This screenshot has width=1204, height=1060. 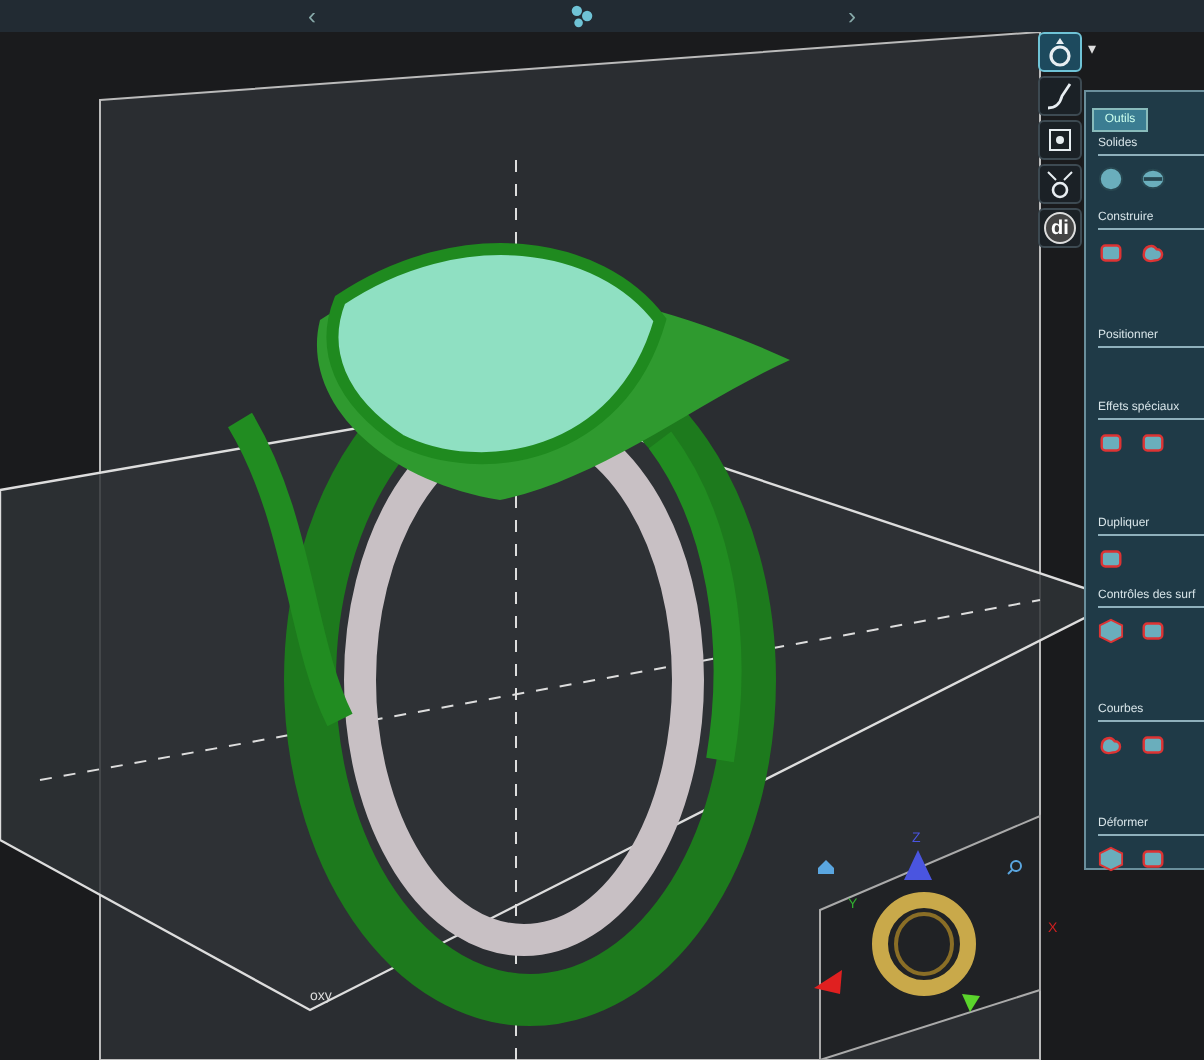 I want to click on nodes-icon, so click(x=582, y=16).